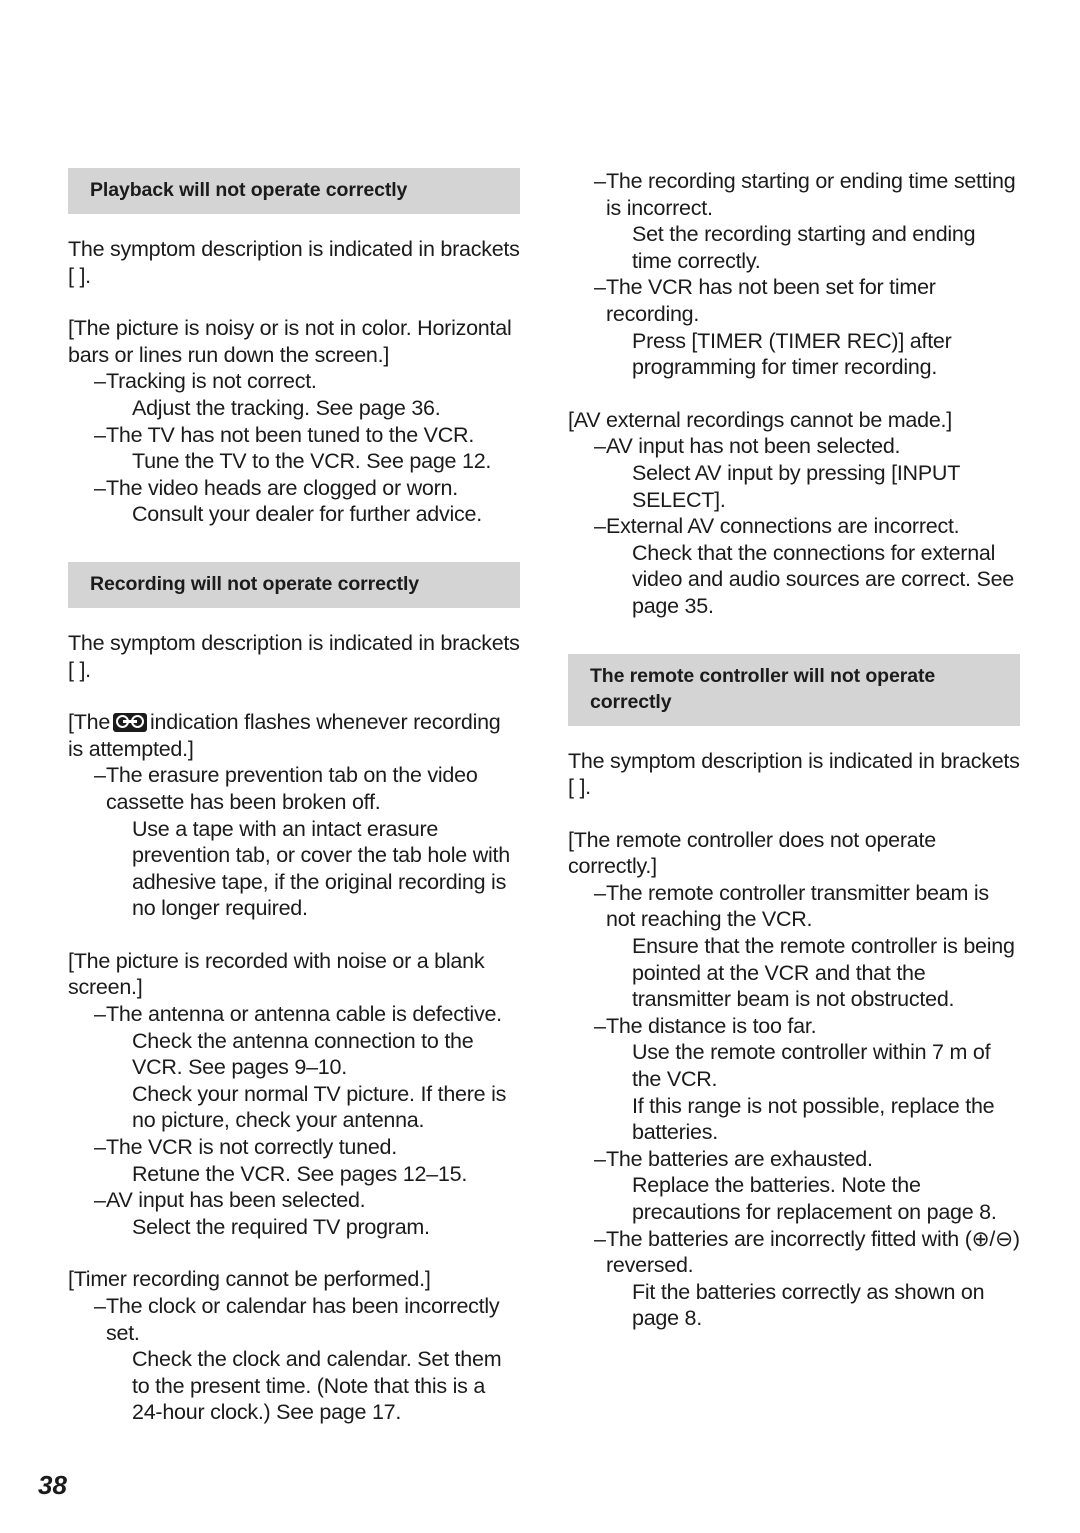 The image size is (1080, 1533). Describe the element at coordinates (130, 723) in the screenshot. I see `cassette-tape-icon` at that location.